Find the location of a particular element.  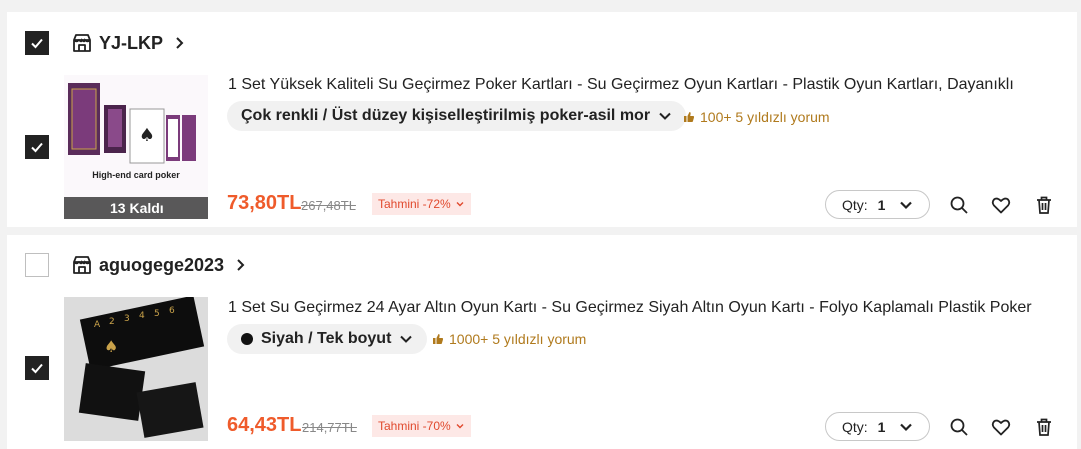

playing-cards-image: A23456 ♠ is located at coordinates (141, 367).